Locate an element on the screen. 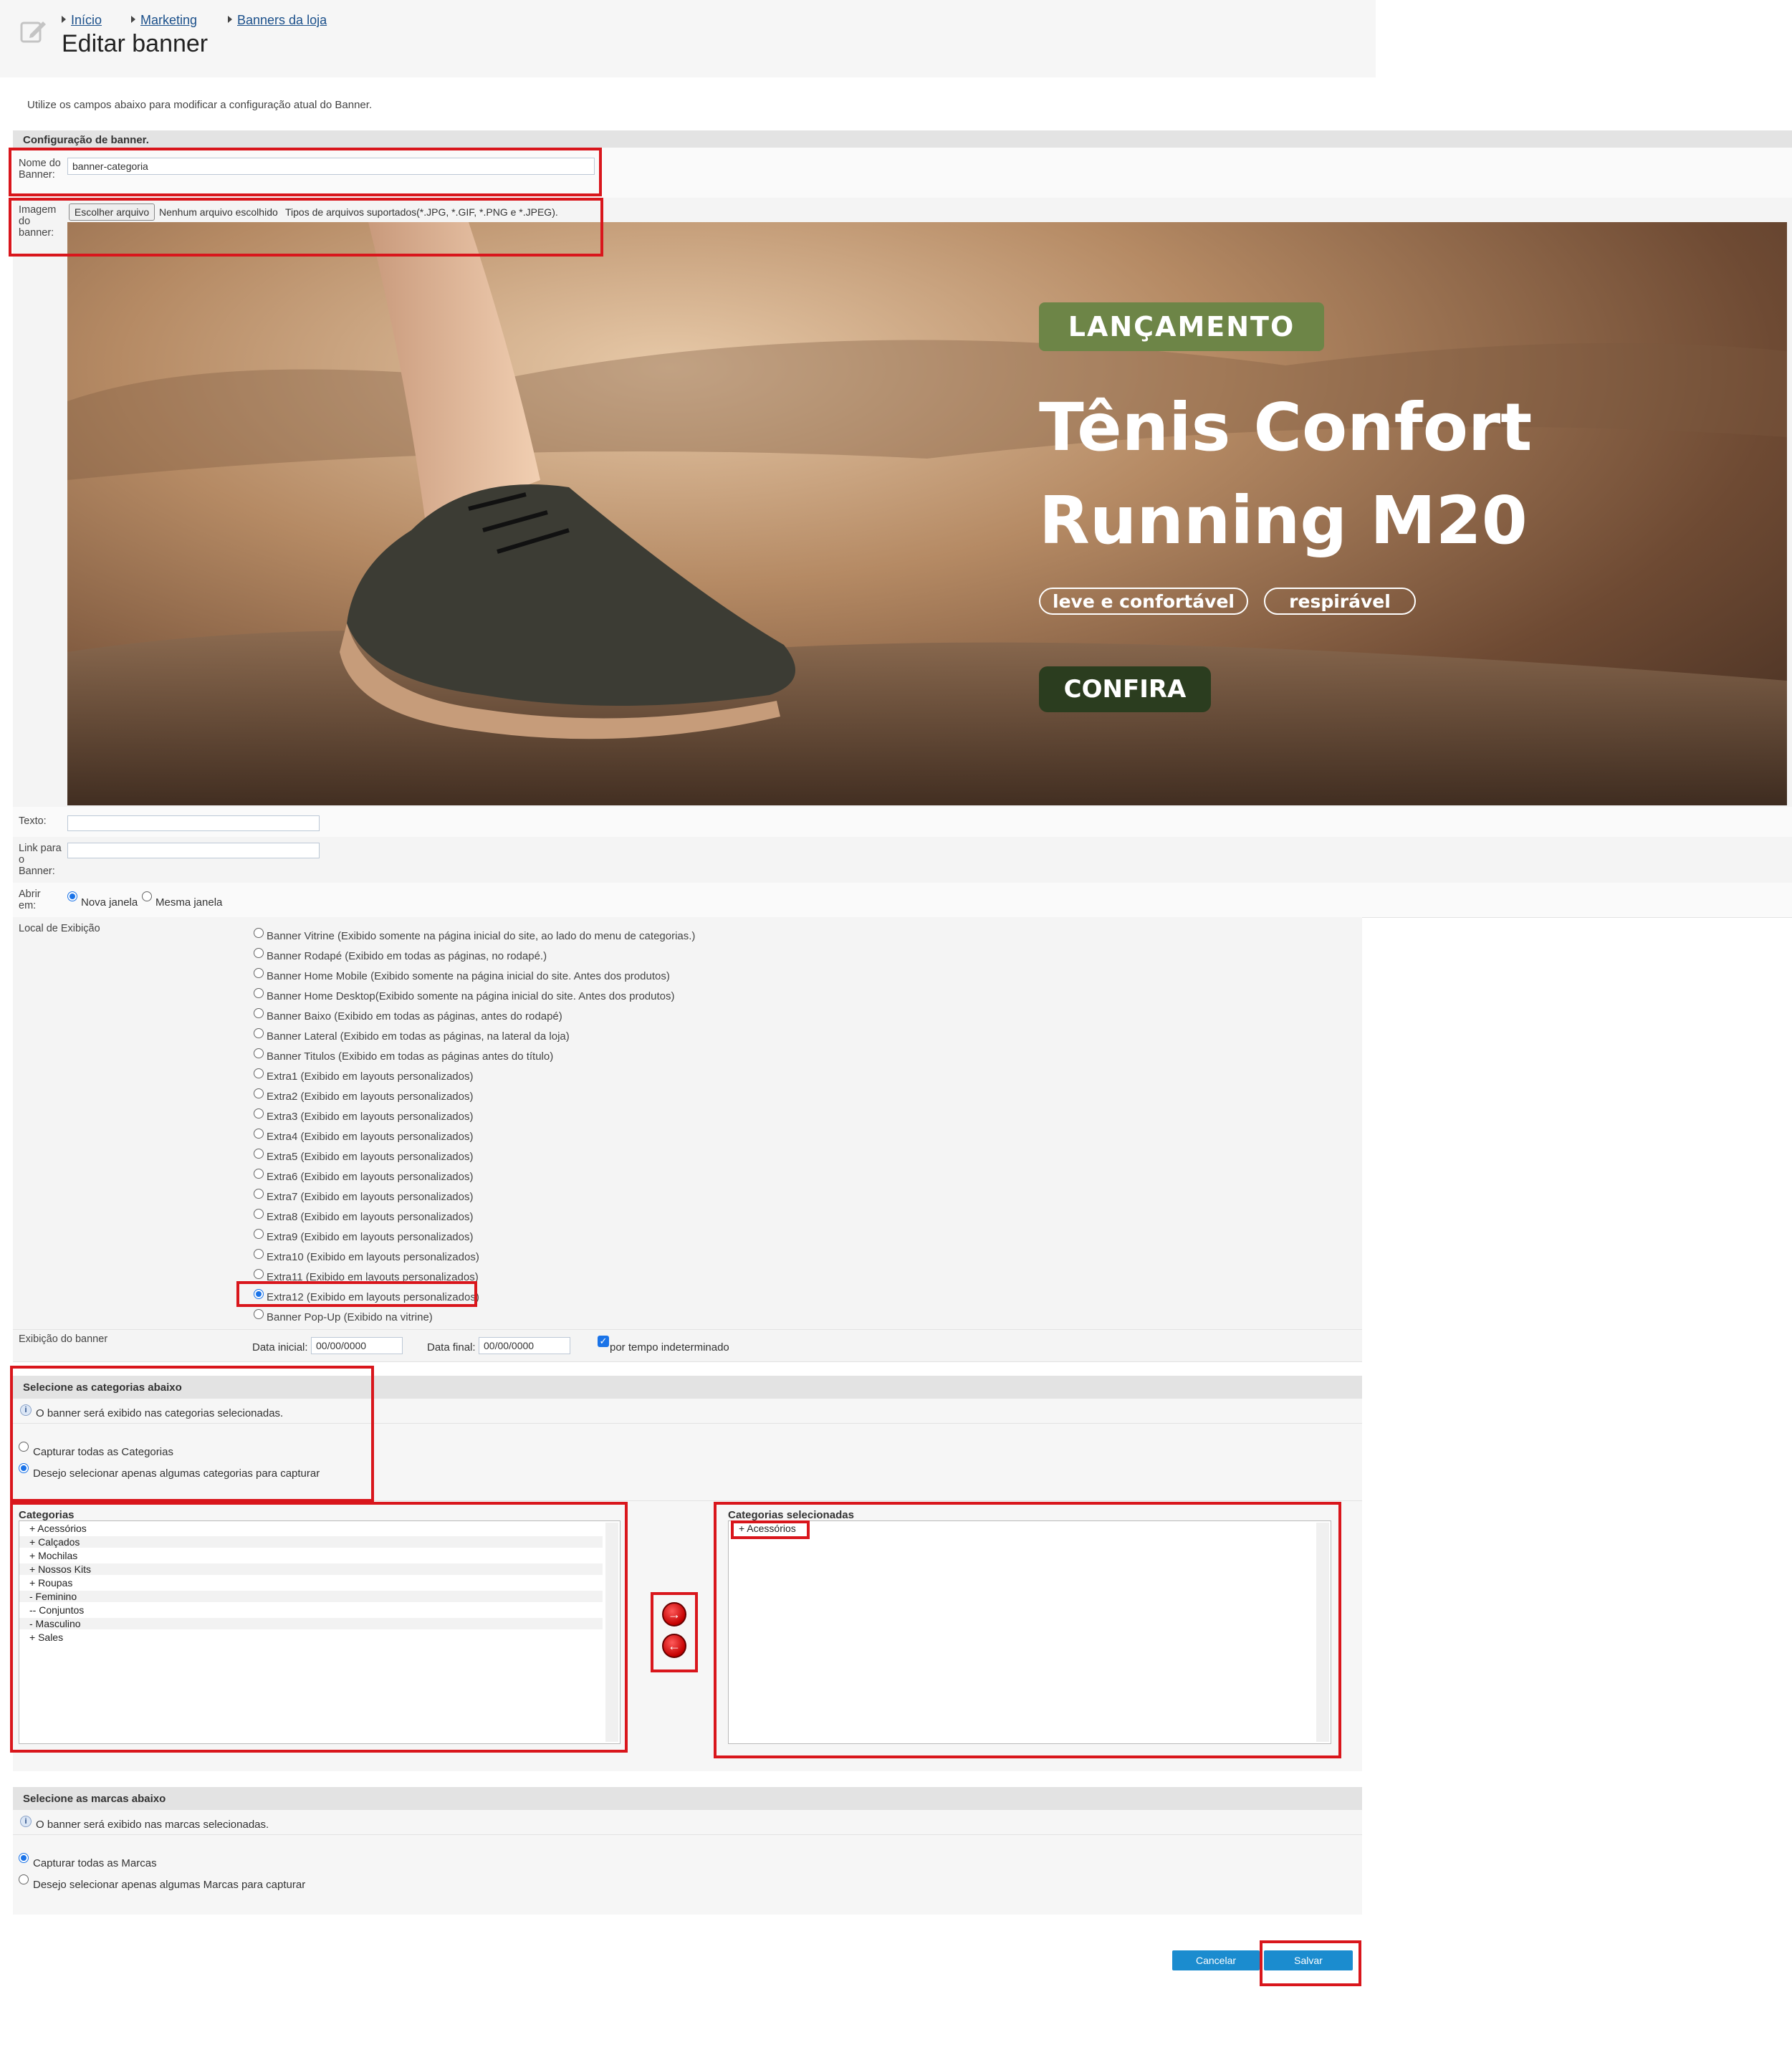  category-item: - Masculino is located at coordinates (311, 1623).